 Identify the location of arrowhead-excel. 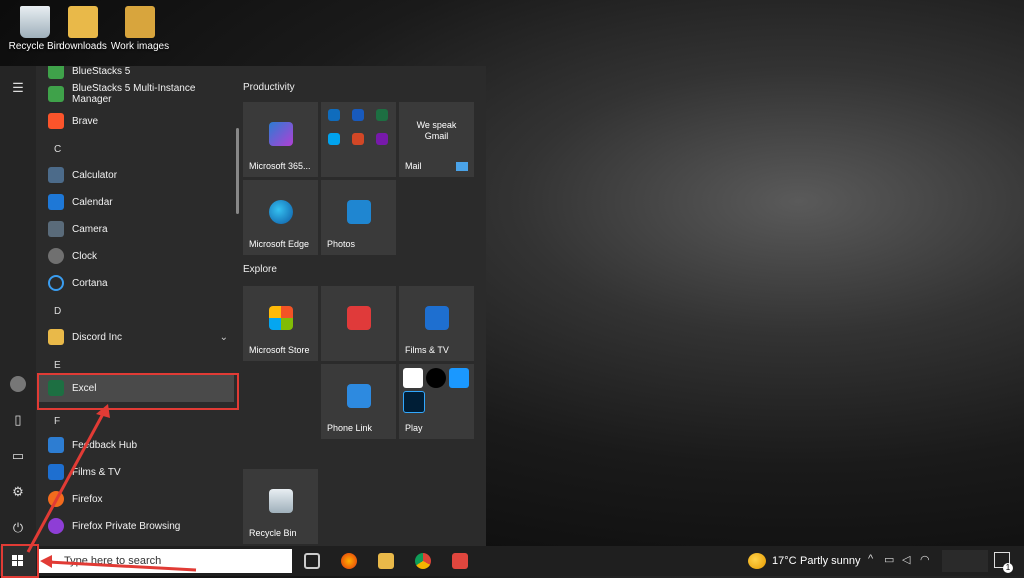
(103, 411).